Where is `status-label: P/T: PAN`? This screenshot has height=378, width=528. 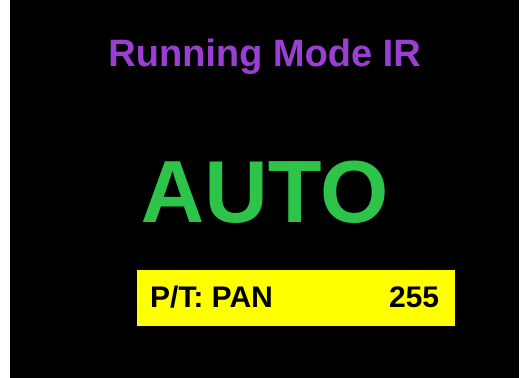
status-label: P/T: PAN is located at coordinates (211, 297).